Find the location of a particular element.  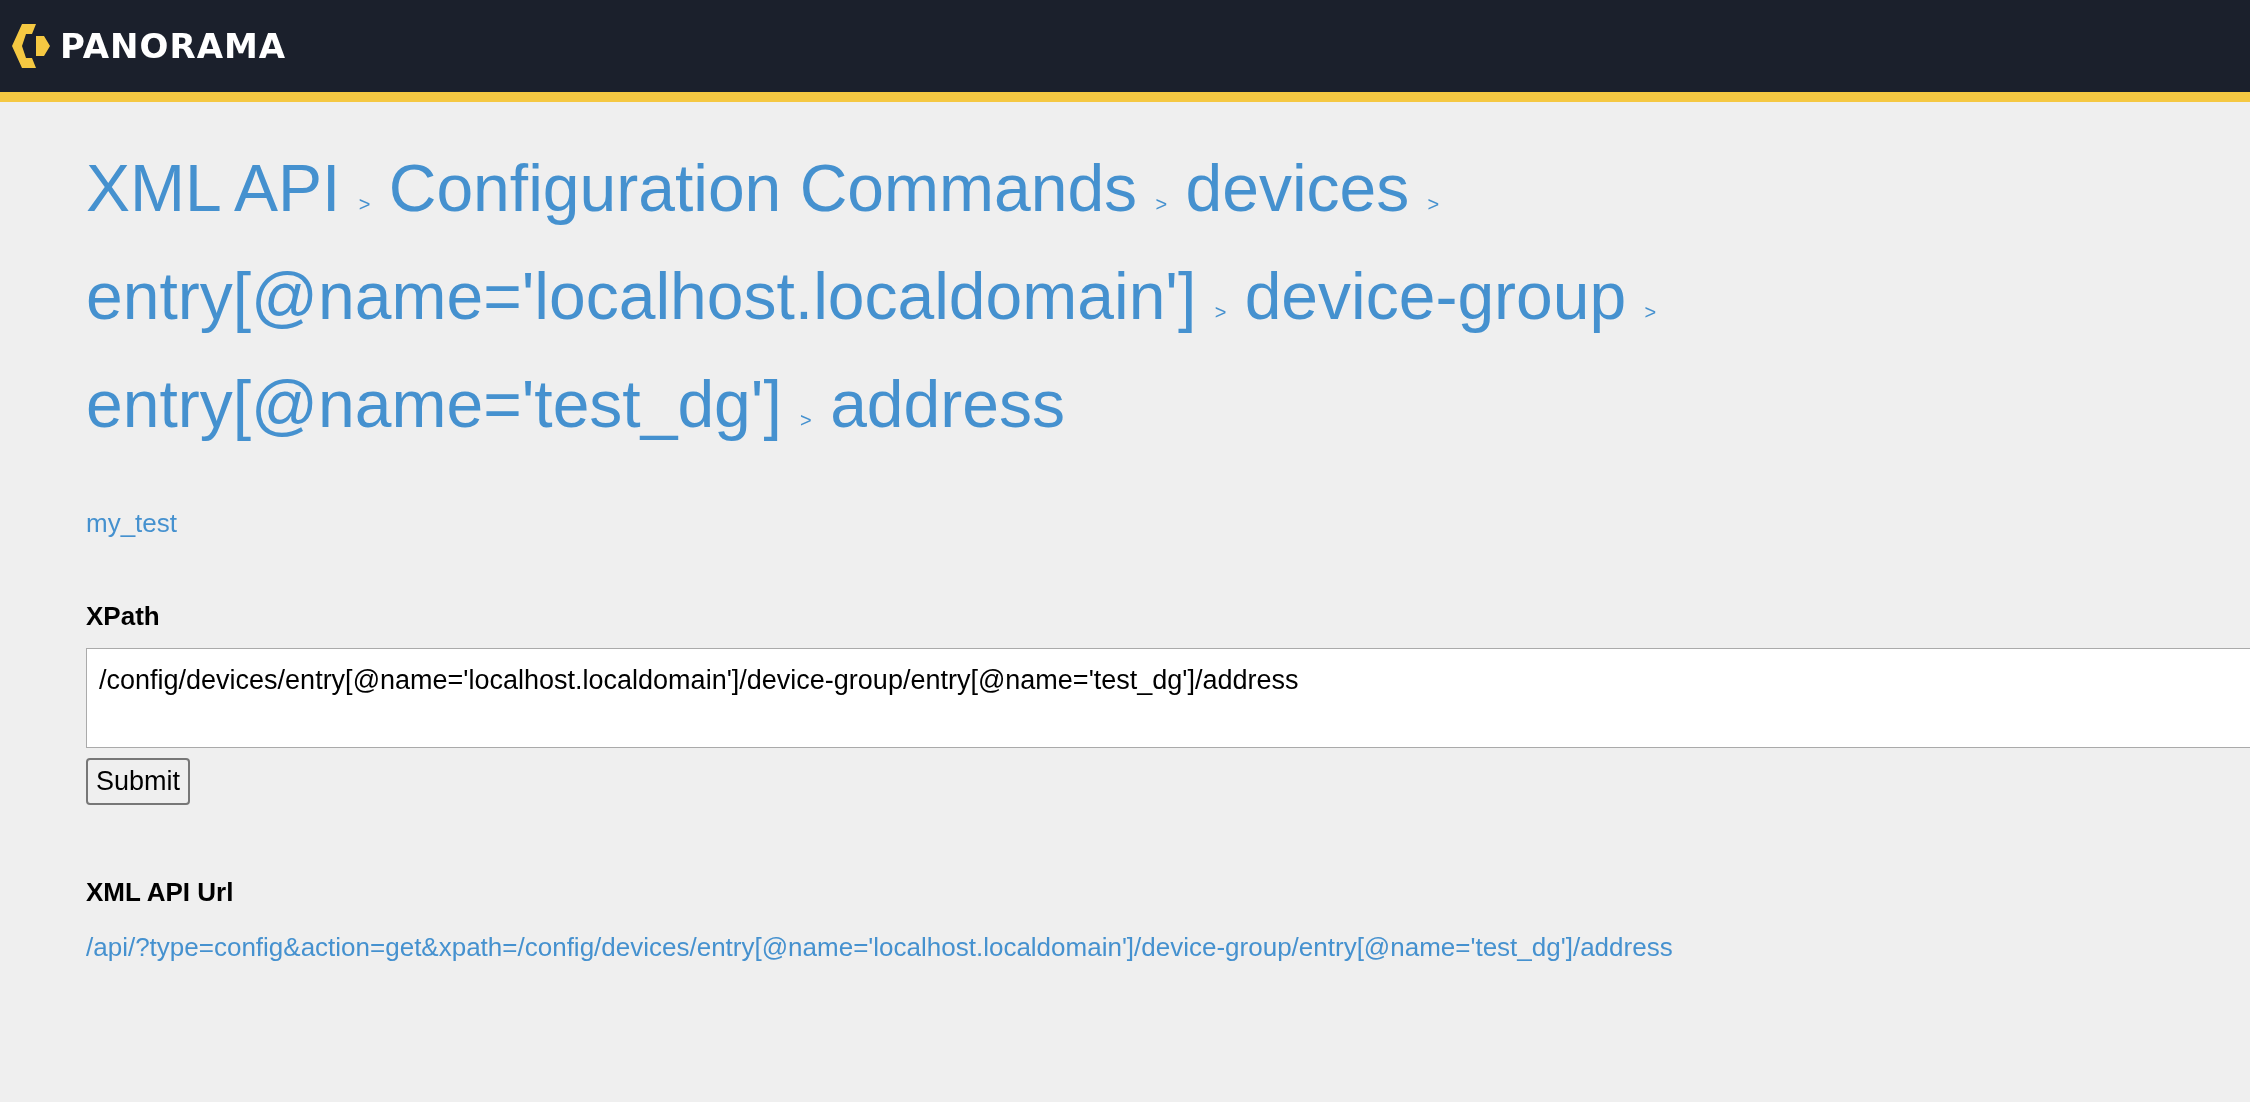

breadcrumb-link: XML API is located at coordinates (213, 188).